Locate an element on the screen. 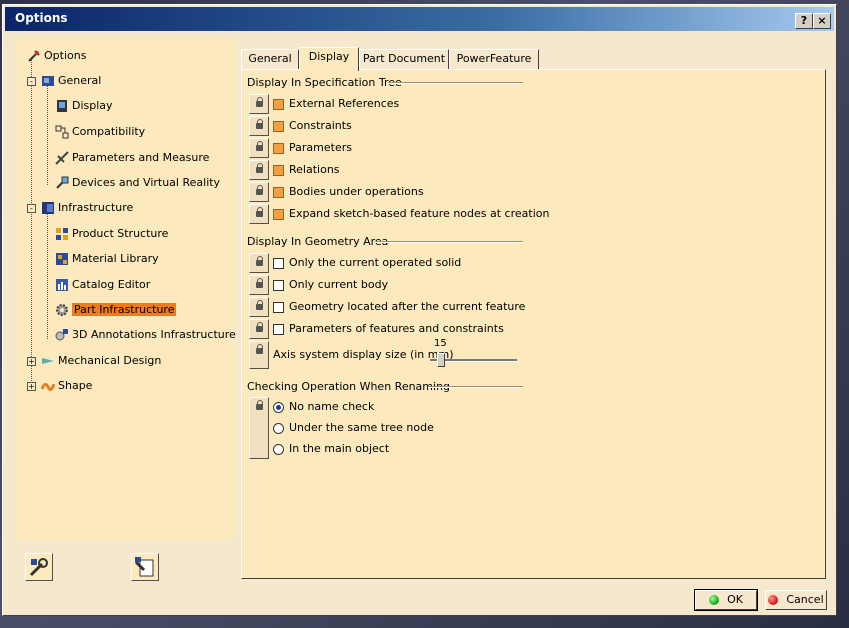 The image size is (849, 628). tree-item-label: Infrastructure is located at coordinates (96, 207).